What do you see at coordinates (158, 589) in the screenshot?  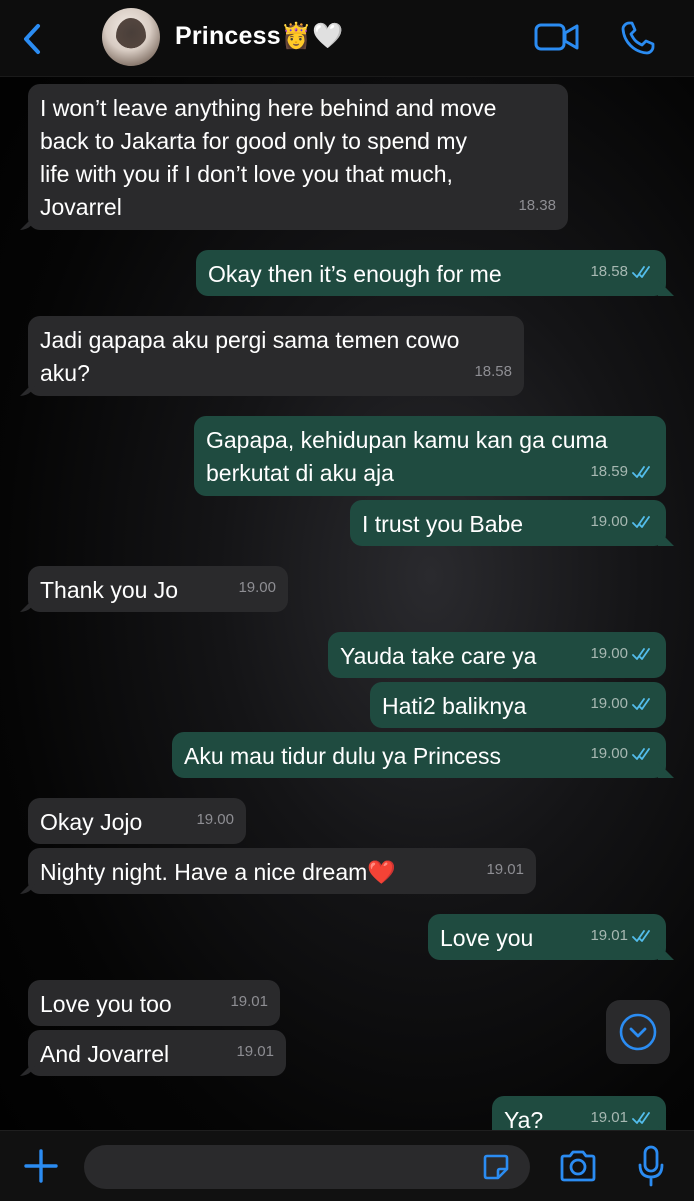 I see `incoming-message: Thank you Jo 19.00` at bounding box center [158, 589].